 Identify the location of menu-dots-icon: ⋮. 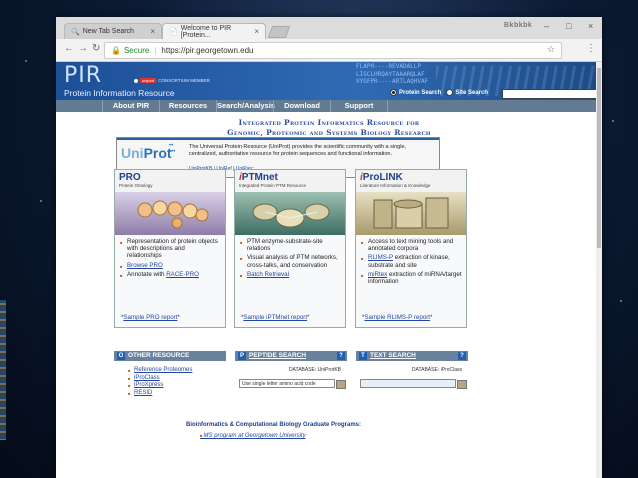
(591, 48).